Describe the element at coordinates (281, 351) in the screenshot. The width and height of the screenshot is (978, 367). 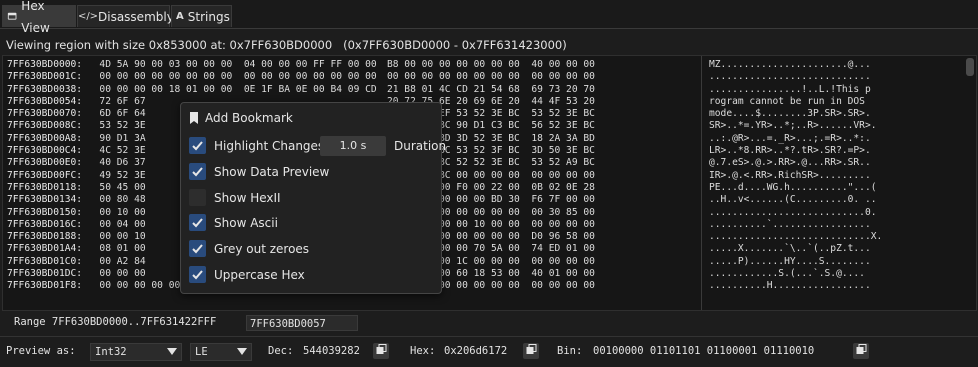
I see `dec-label: Dec:` at that location.